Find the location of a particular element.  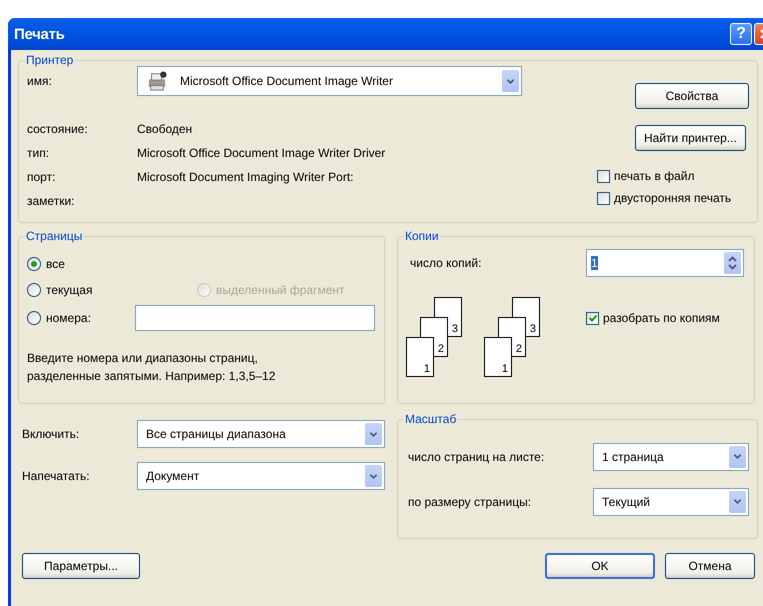

field-label: порт: is located at coordinates (41, 177).